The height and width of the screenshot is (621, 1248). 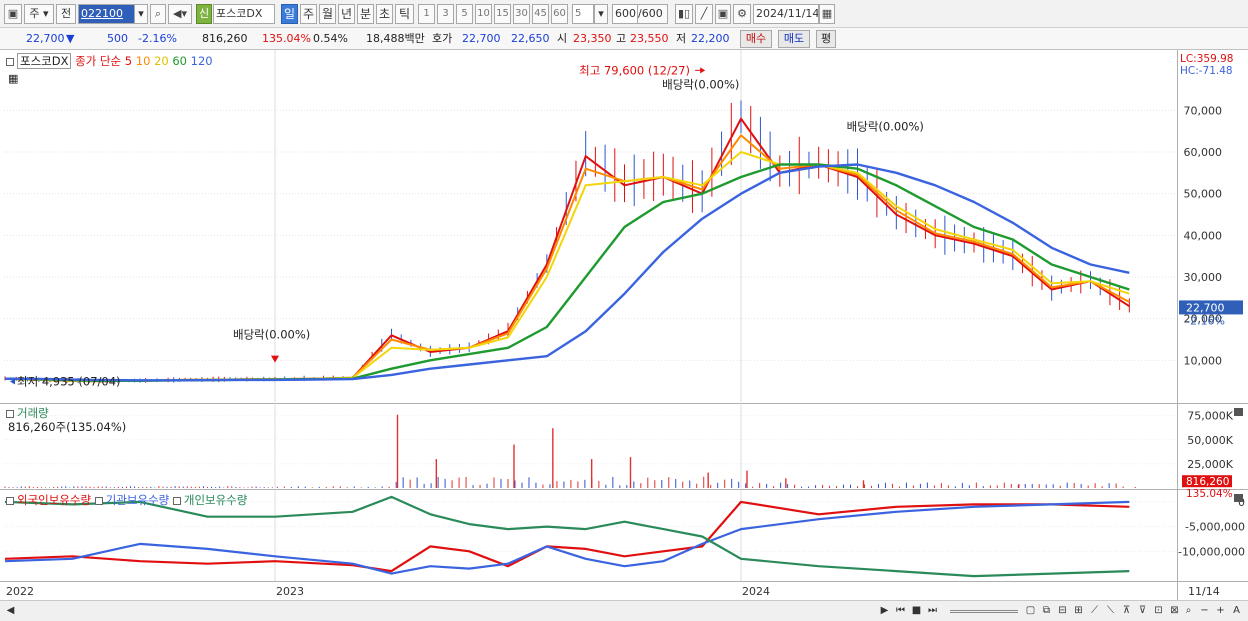 I want to click on zoom-out-icon: −, so click(x=1204, y=611).